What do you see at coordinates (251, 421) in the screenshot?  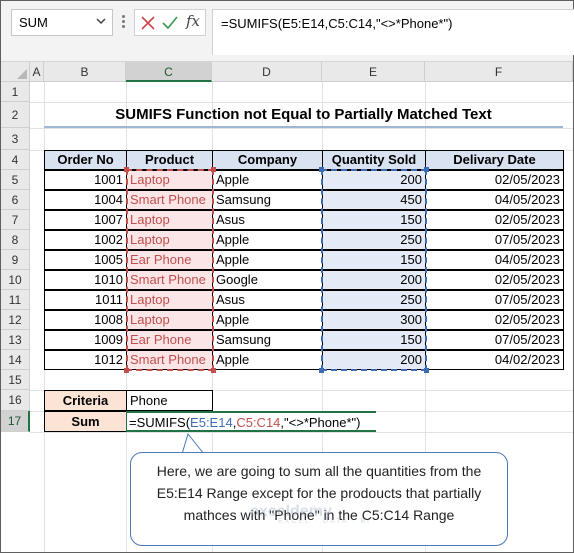 I see `sum-formula-cell: =SUMIFS(E5:E14,C5:C14,"<>*Phone*")` at bounding box center [251, 421].